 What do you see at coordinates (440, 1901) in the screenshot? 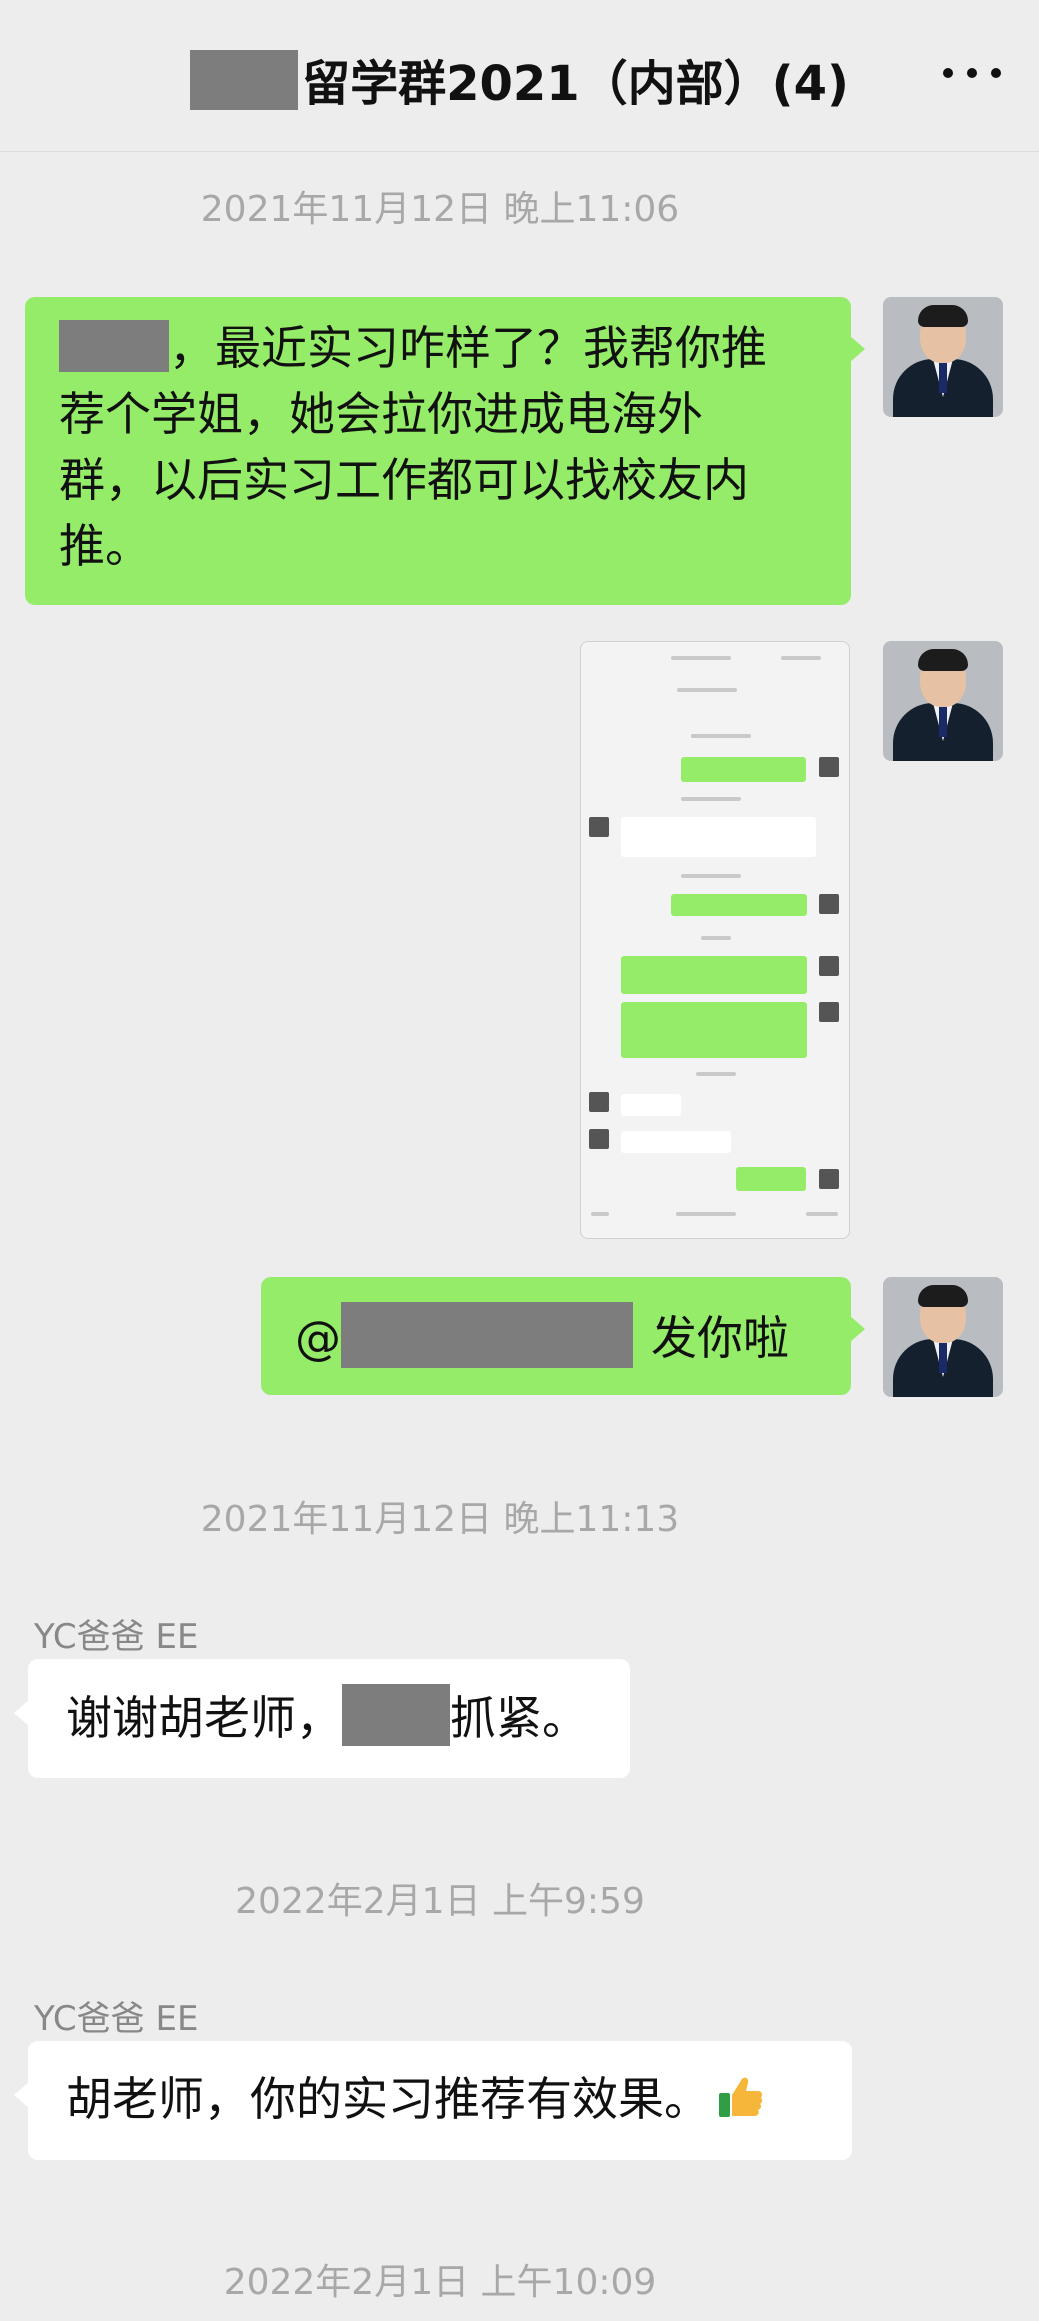
I see `timestamp: 2022年2月1日 上午9:59` at bounding box center [440, 1901].